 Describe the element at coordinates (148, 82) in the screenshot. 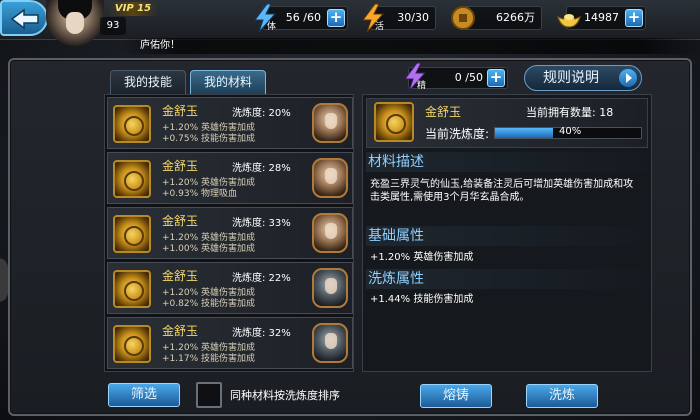

I see `tab-my-skills: 我的技能` at that location.